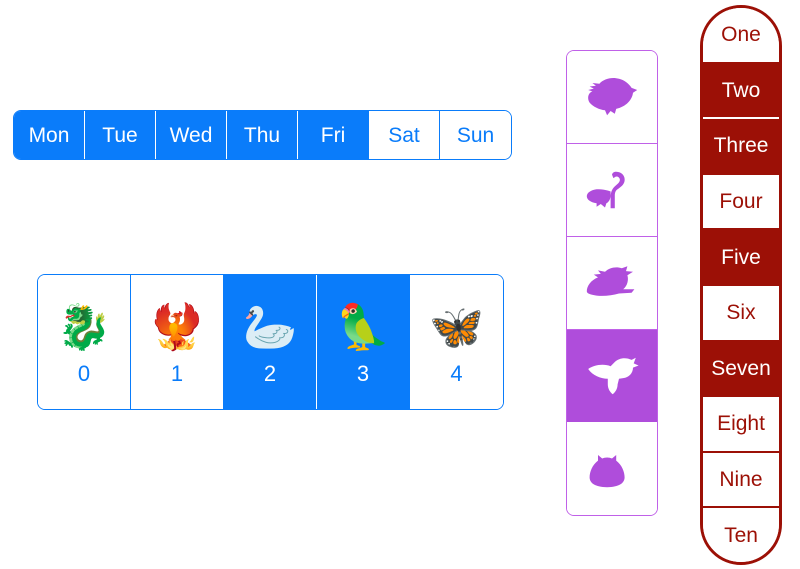  I want to click on bird-silhouette-column, so click(612, 283).